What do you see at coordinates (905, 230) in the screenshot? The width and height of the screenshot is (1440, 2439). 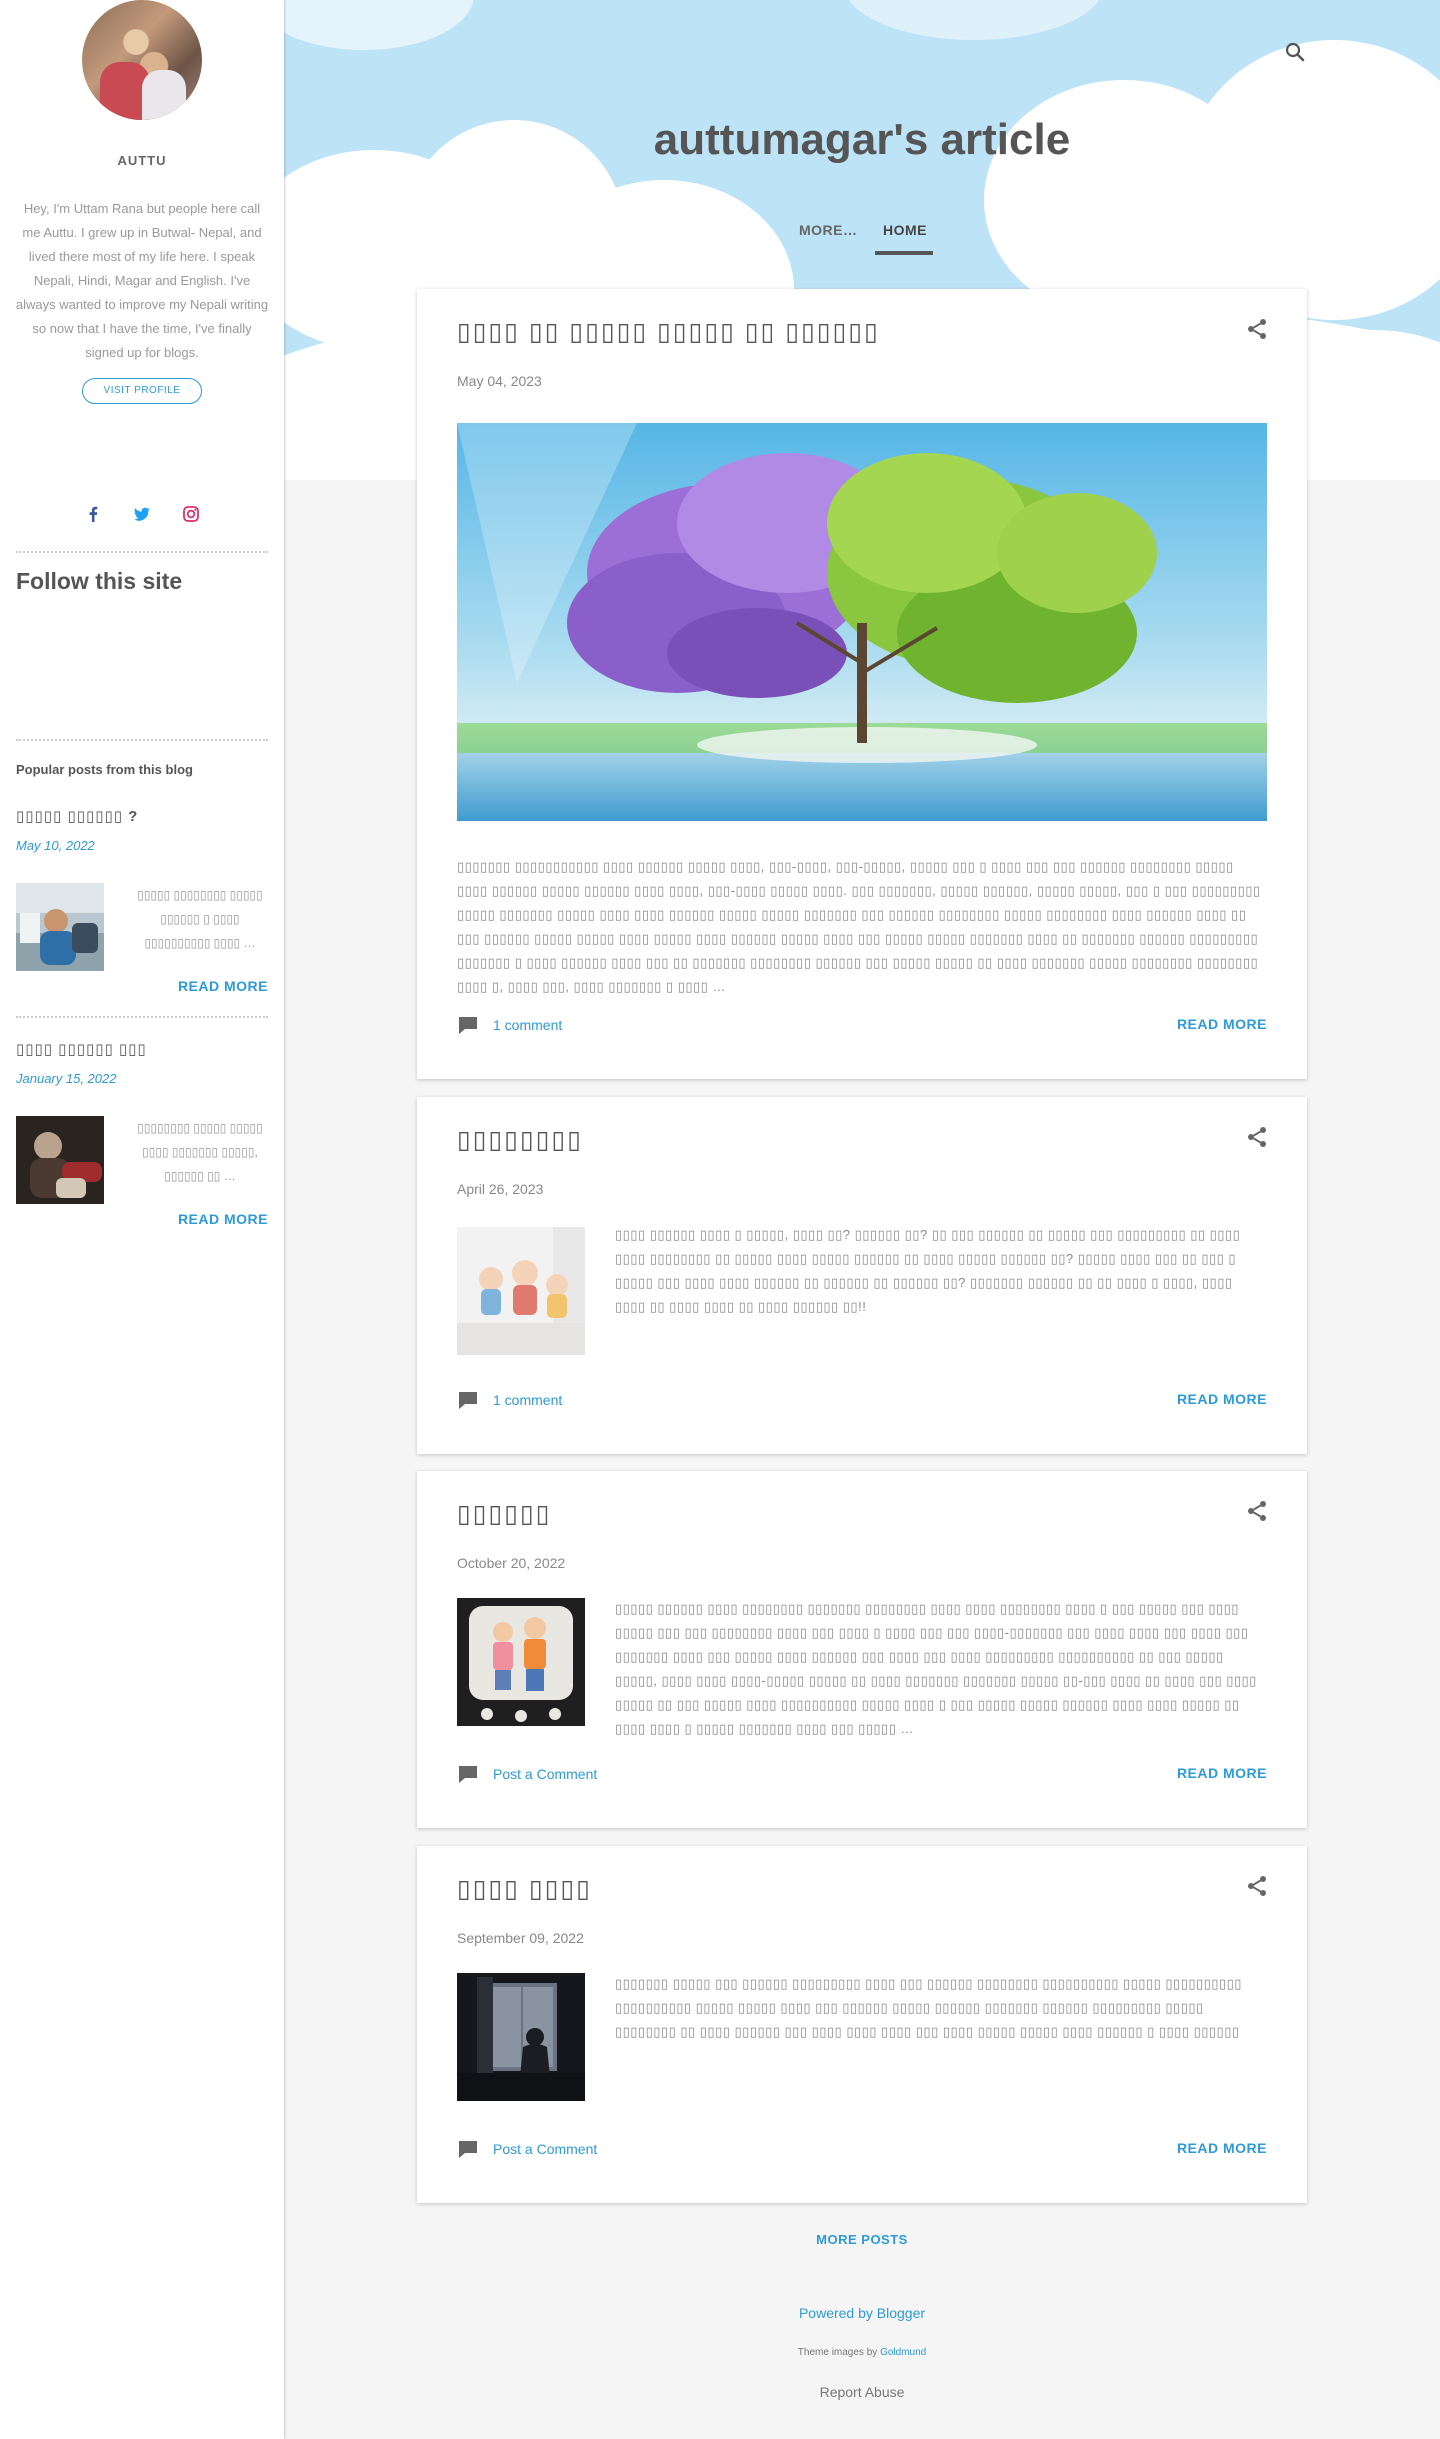 I see `nav-home: HOME` at bounding box center [905, 230].